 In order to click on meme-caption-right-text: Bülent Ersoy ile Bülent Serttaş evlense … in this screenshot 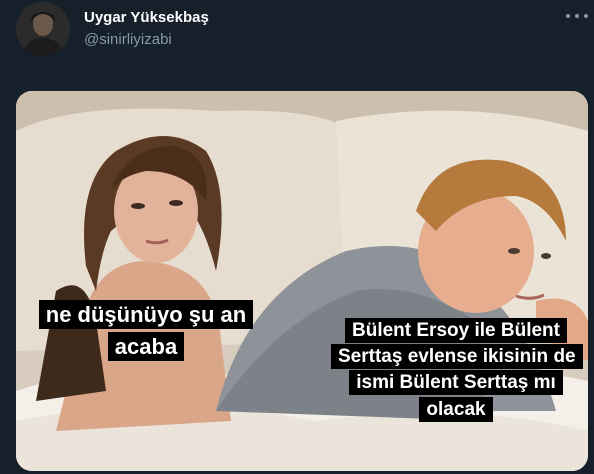, I will do `click(457, 370)`.